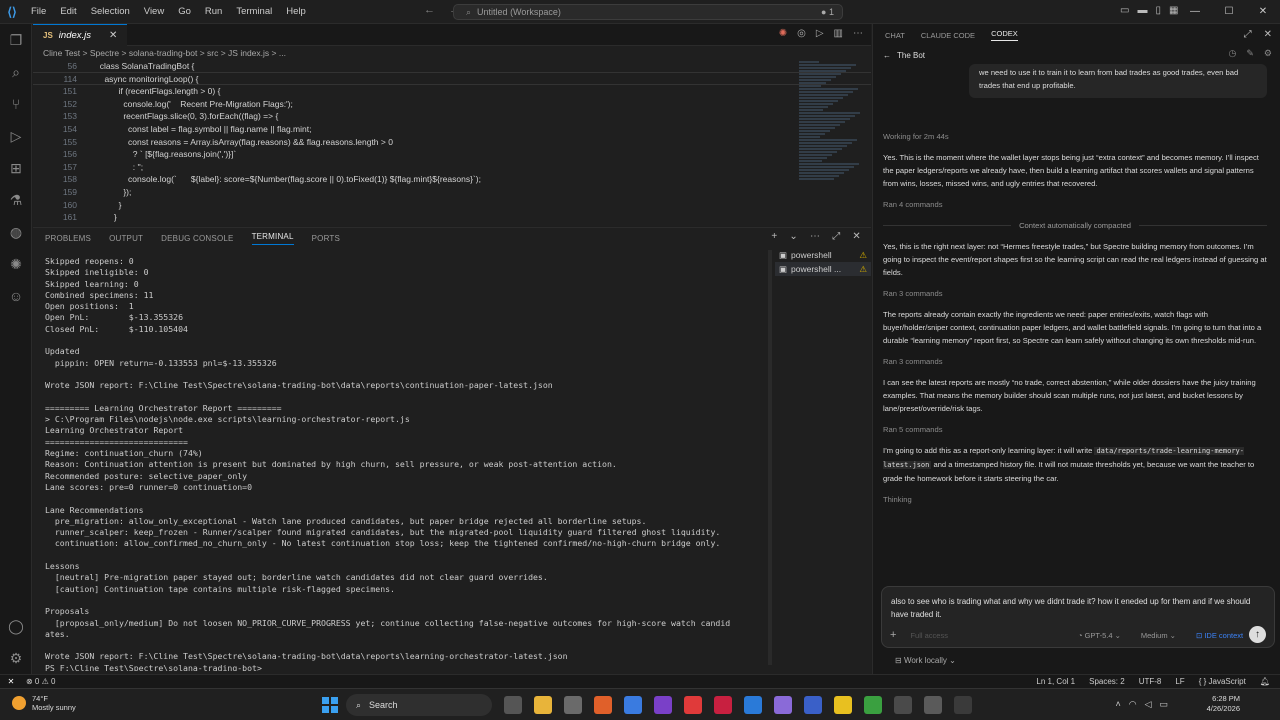 This screenshot has width=1280, height=720. What do you see at coordinates (1075, 204) in the screenshot?
I see `ran-commands-toggle: Ran 4 commands` at bounding box center [1075, 204].